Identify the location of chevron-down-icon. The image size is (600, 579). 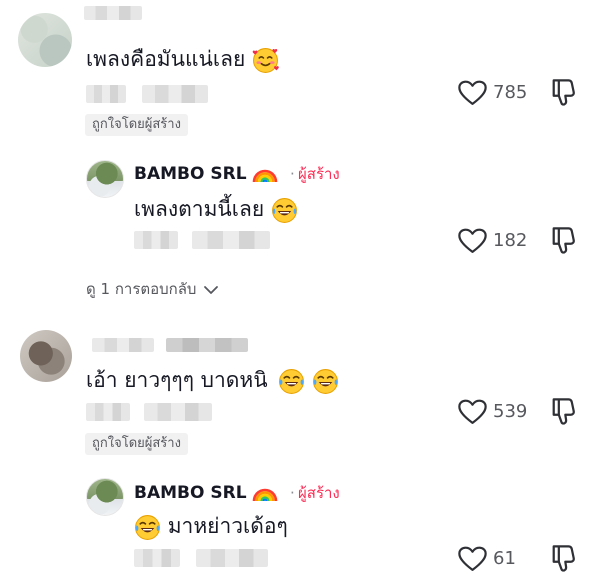
(211, 290).